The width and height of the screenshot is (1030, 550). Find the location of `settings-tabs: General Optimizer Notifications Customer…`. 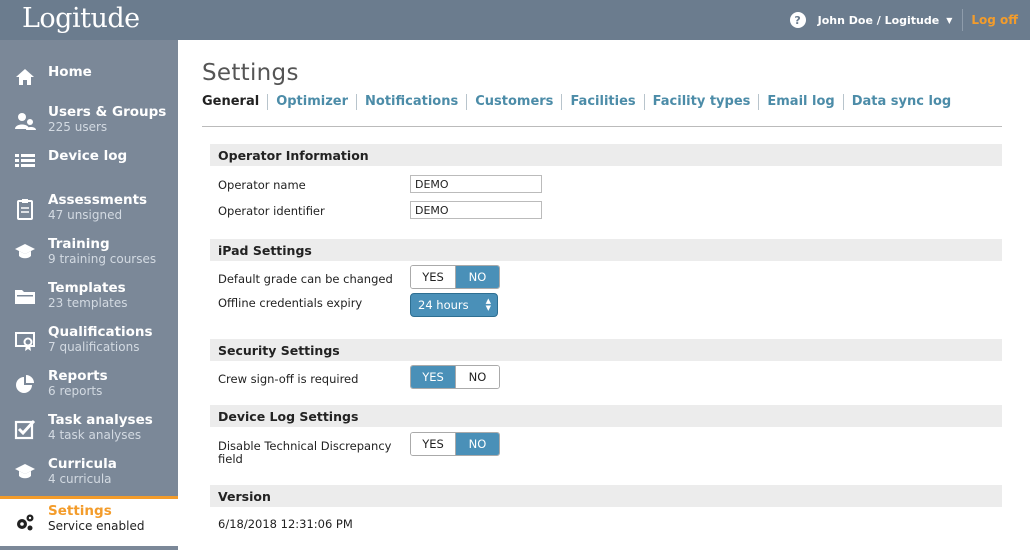

settings-tabs: General Optimizer Notifications Customer… is located at coordinates (580, 102).